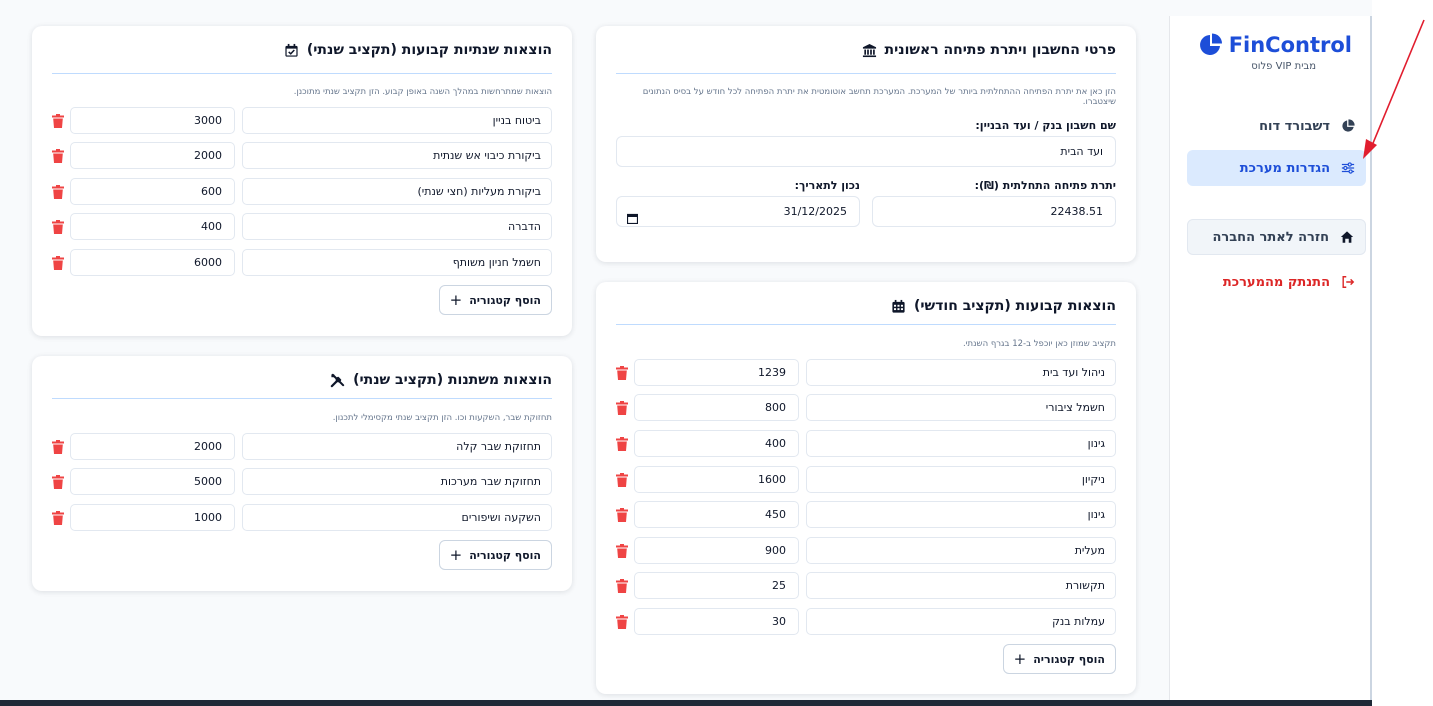 This screenshot has width=1433, height=706. I want to click on amount-input: 1000, so click(152, 517).